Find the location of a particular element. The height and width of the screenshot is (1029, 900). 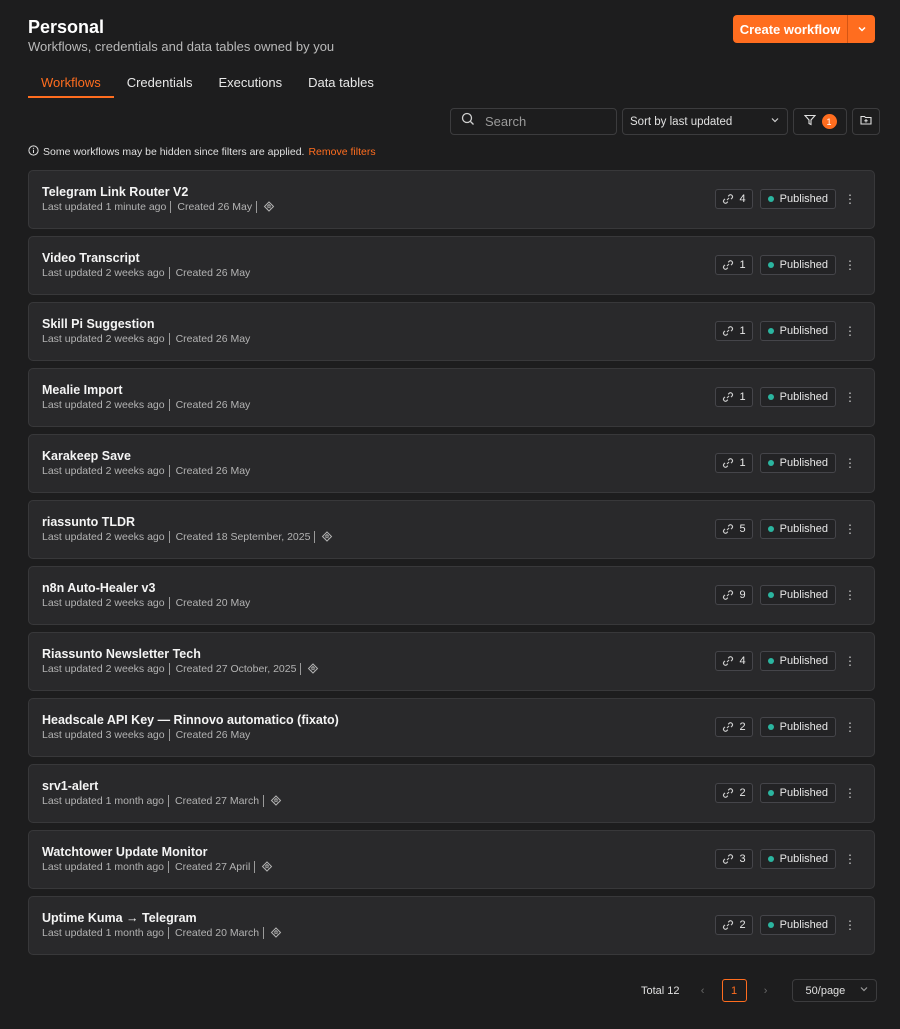

search-input is located at coordinates (545, 121).